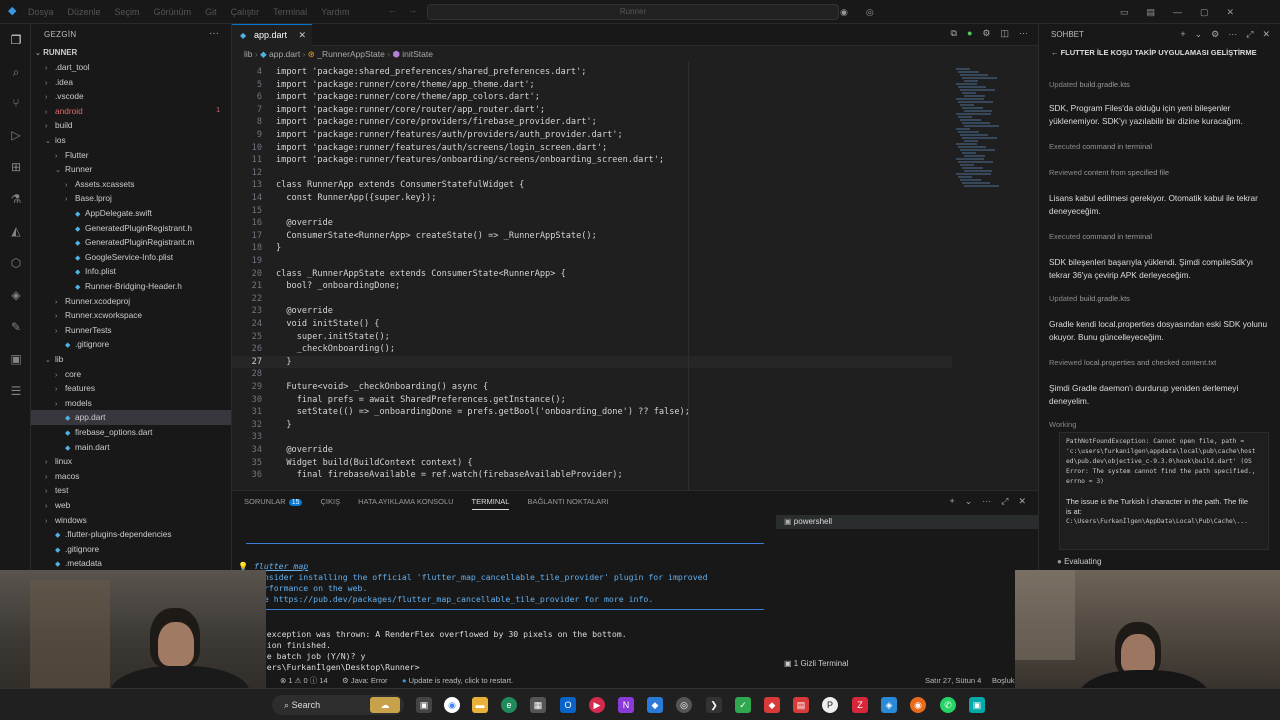 Image resolution: width=1280 pixels, height=720 pixels. Describe the element at coordinates (131, 476) in the screenshot. I see `folder-item: › macos` at that location.